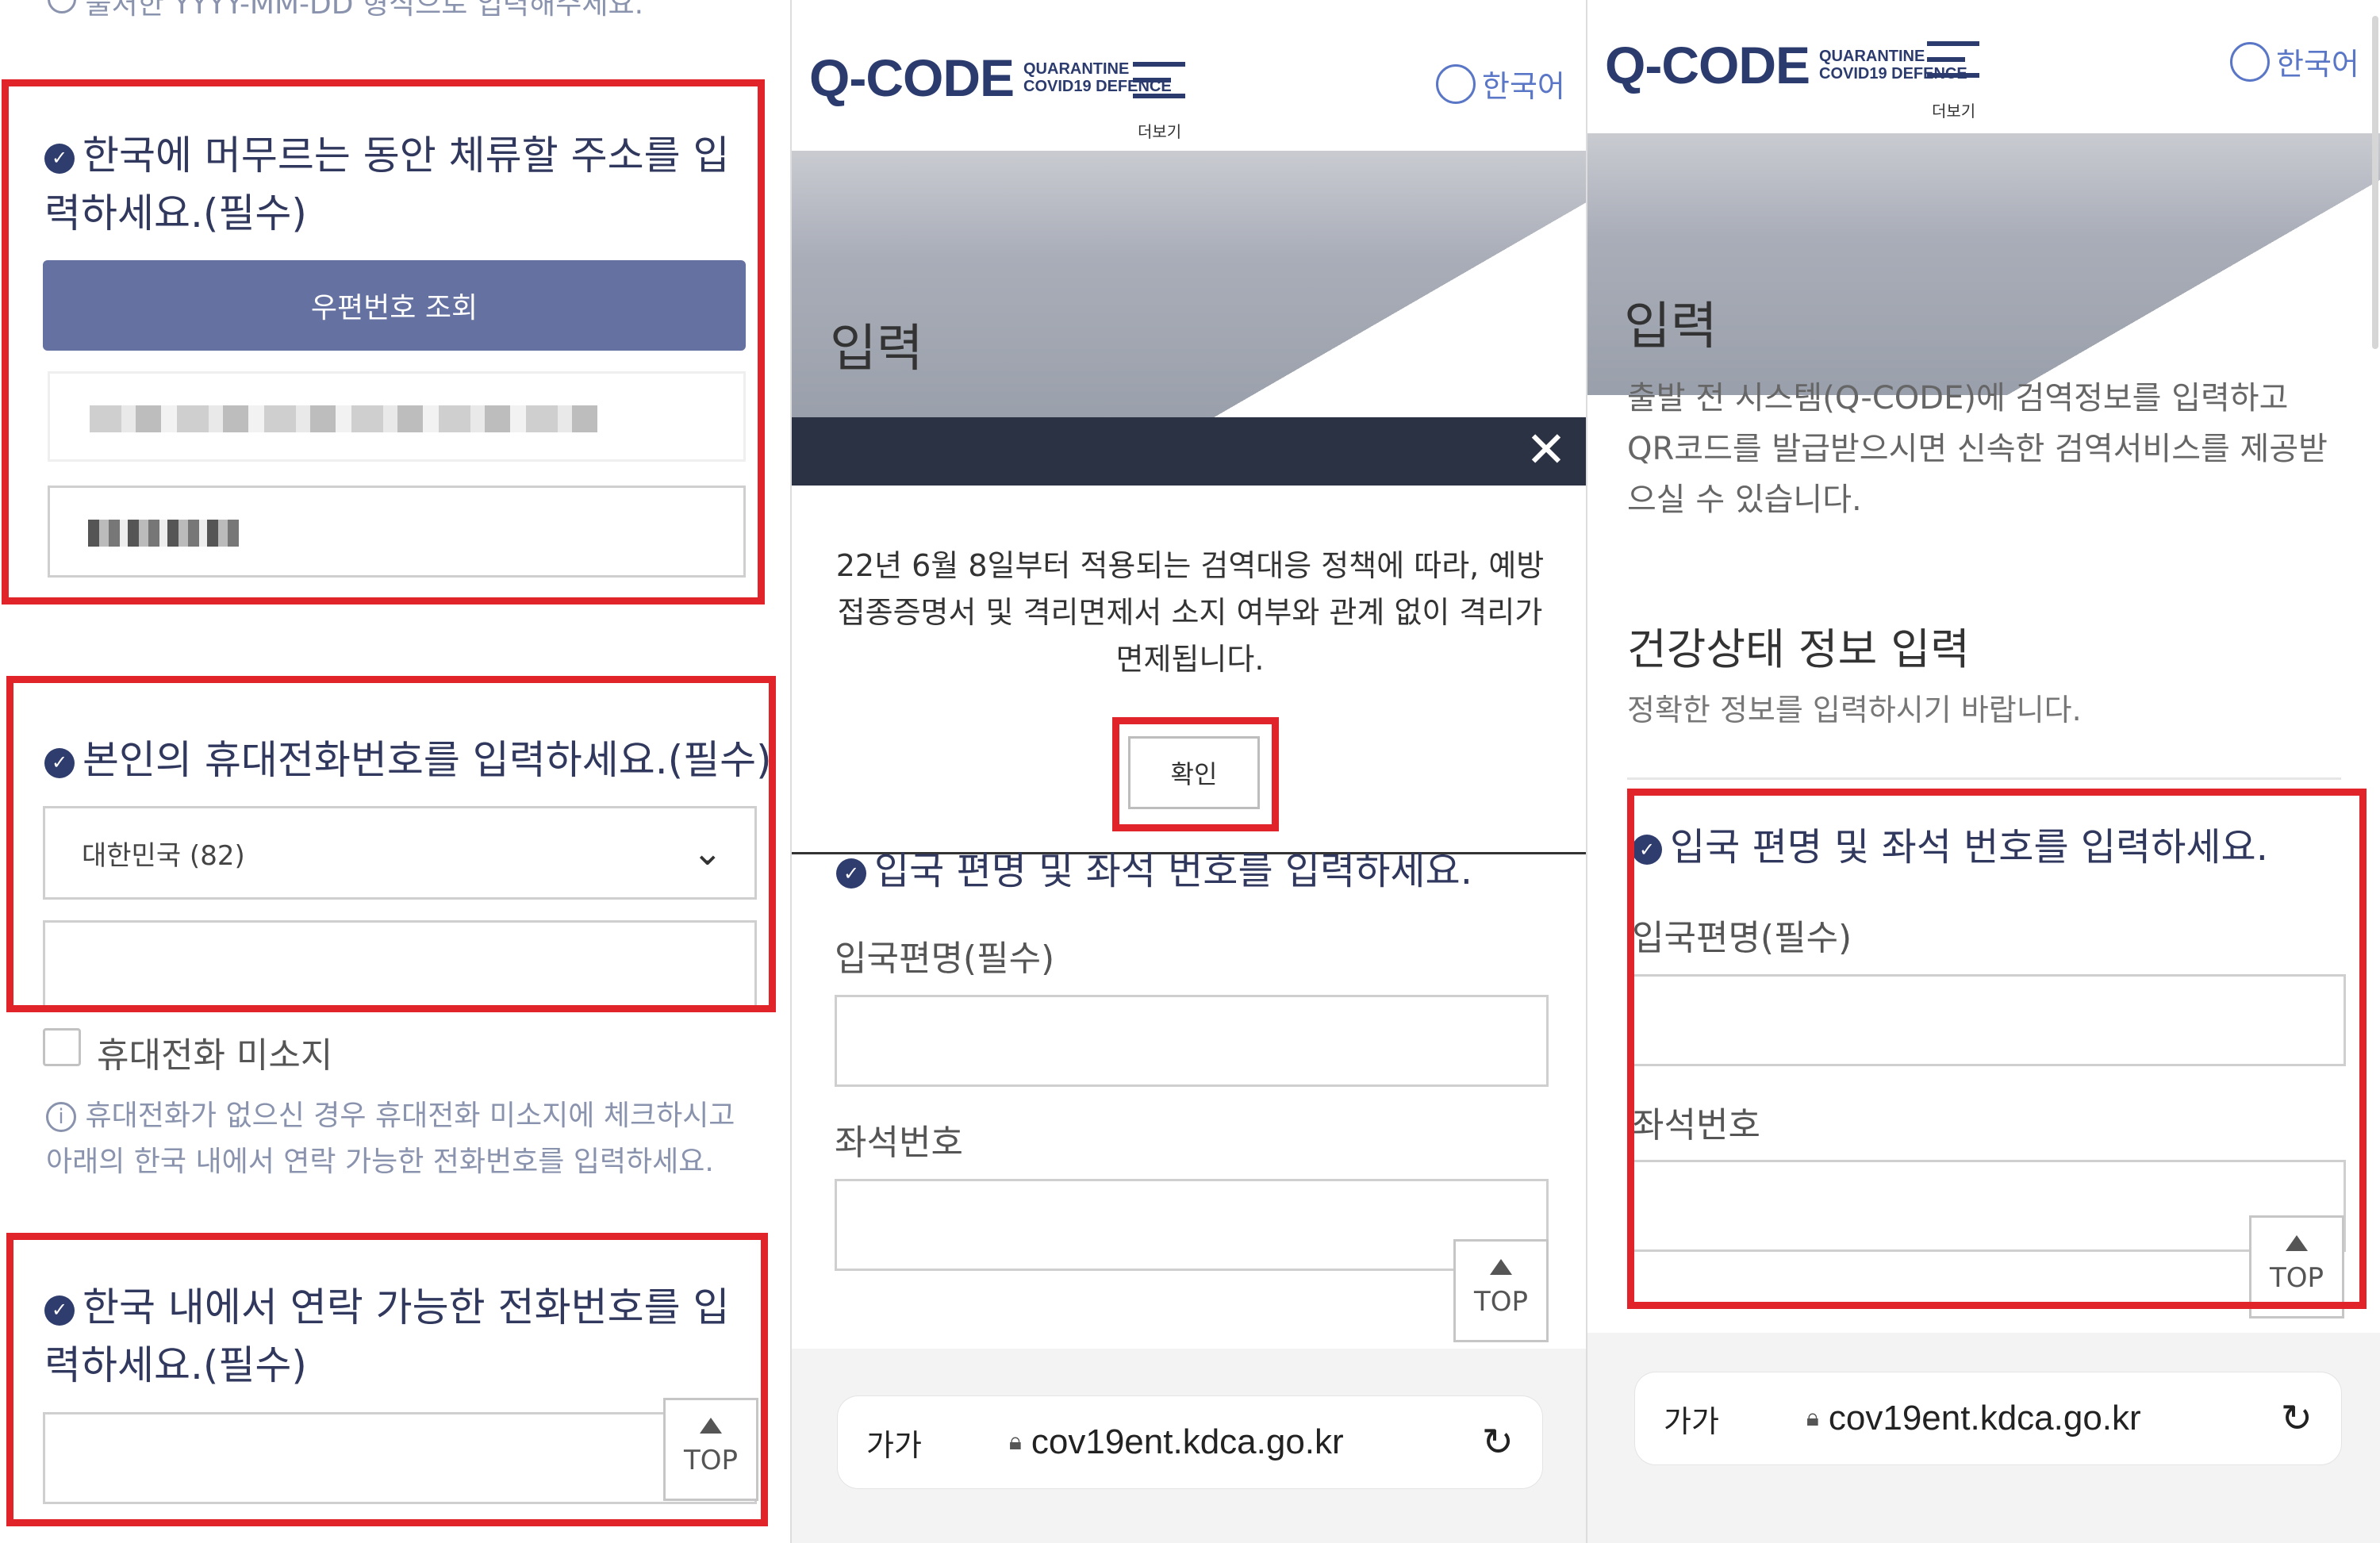 The height and width of the screenshot is (1543, 2380). I want to click on chevron-down-icon: ⌄, so click(707, 852).